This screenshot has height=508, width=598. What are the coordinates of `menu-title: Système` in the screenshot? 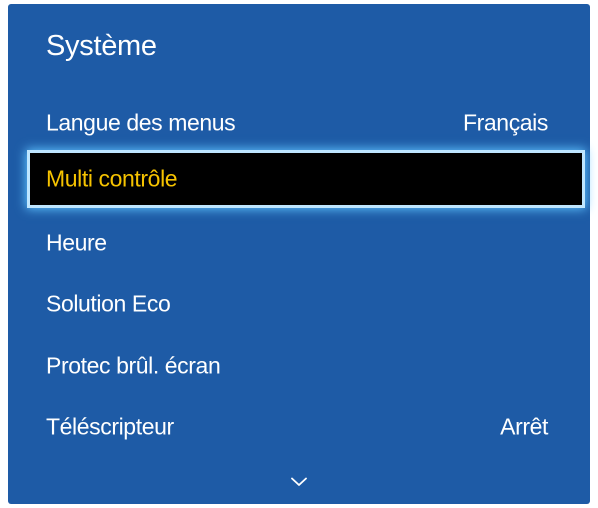 It's located at (101, 46).